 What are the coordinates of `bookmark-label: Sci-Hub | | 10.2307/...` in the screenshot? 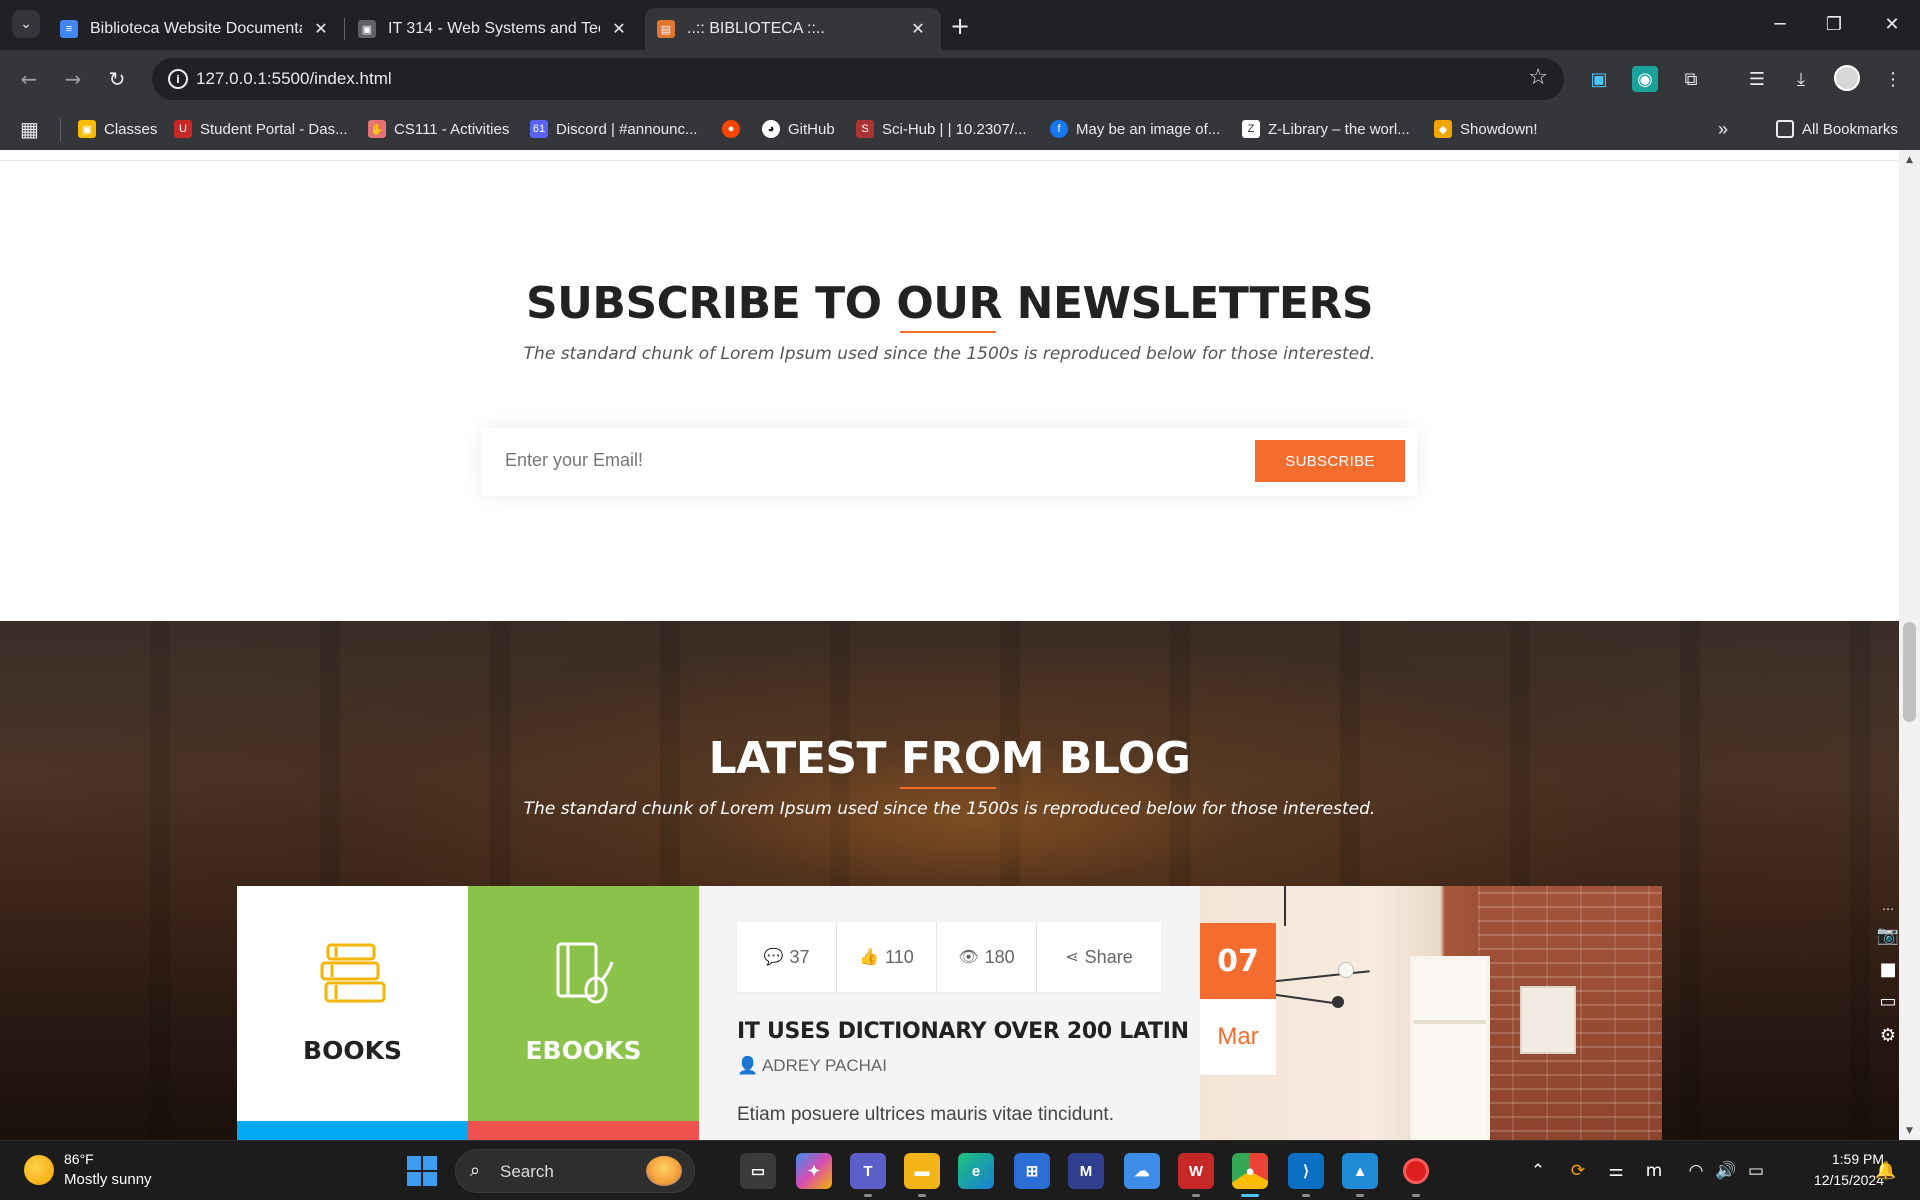 It's located at (954, 129).